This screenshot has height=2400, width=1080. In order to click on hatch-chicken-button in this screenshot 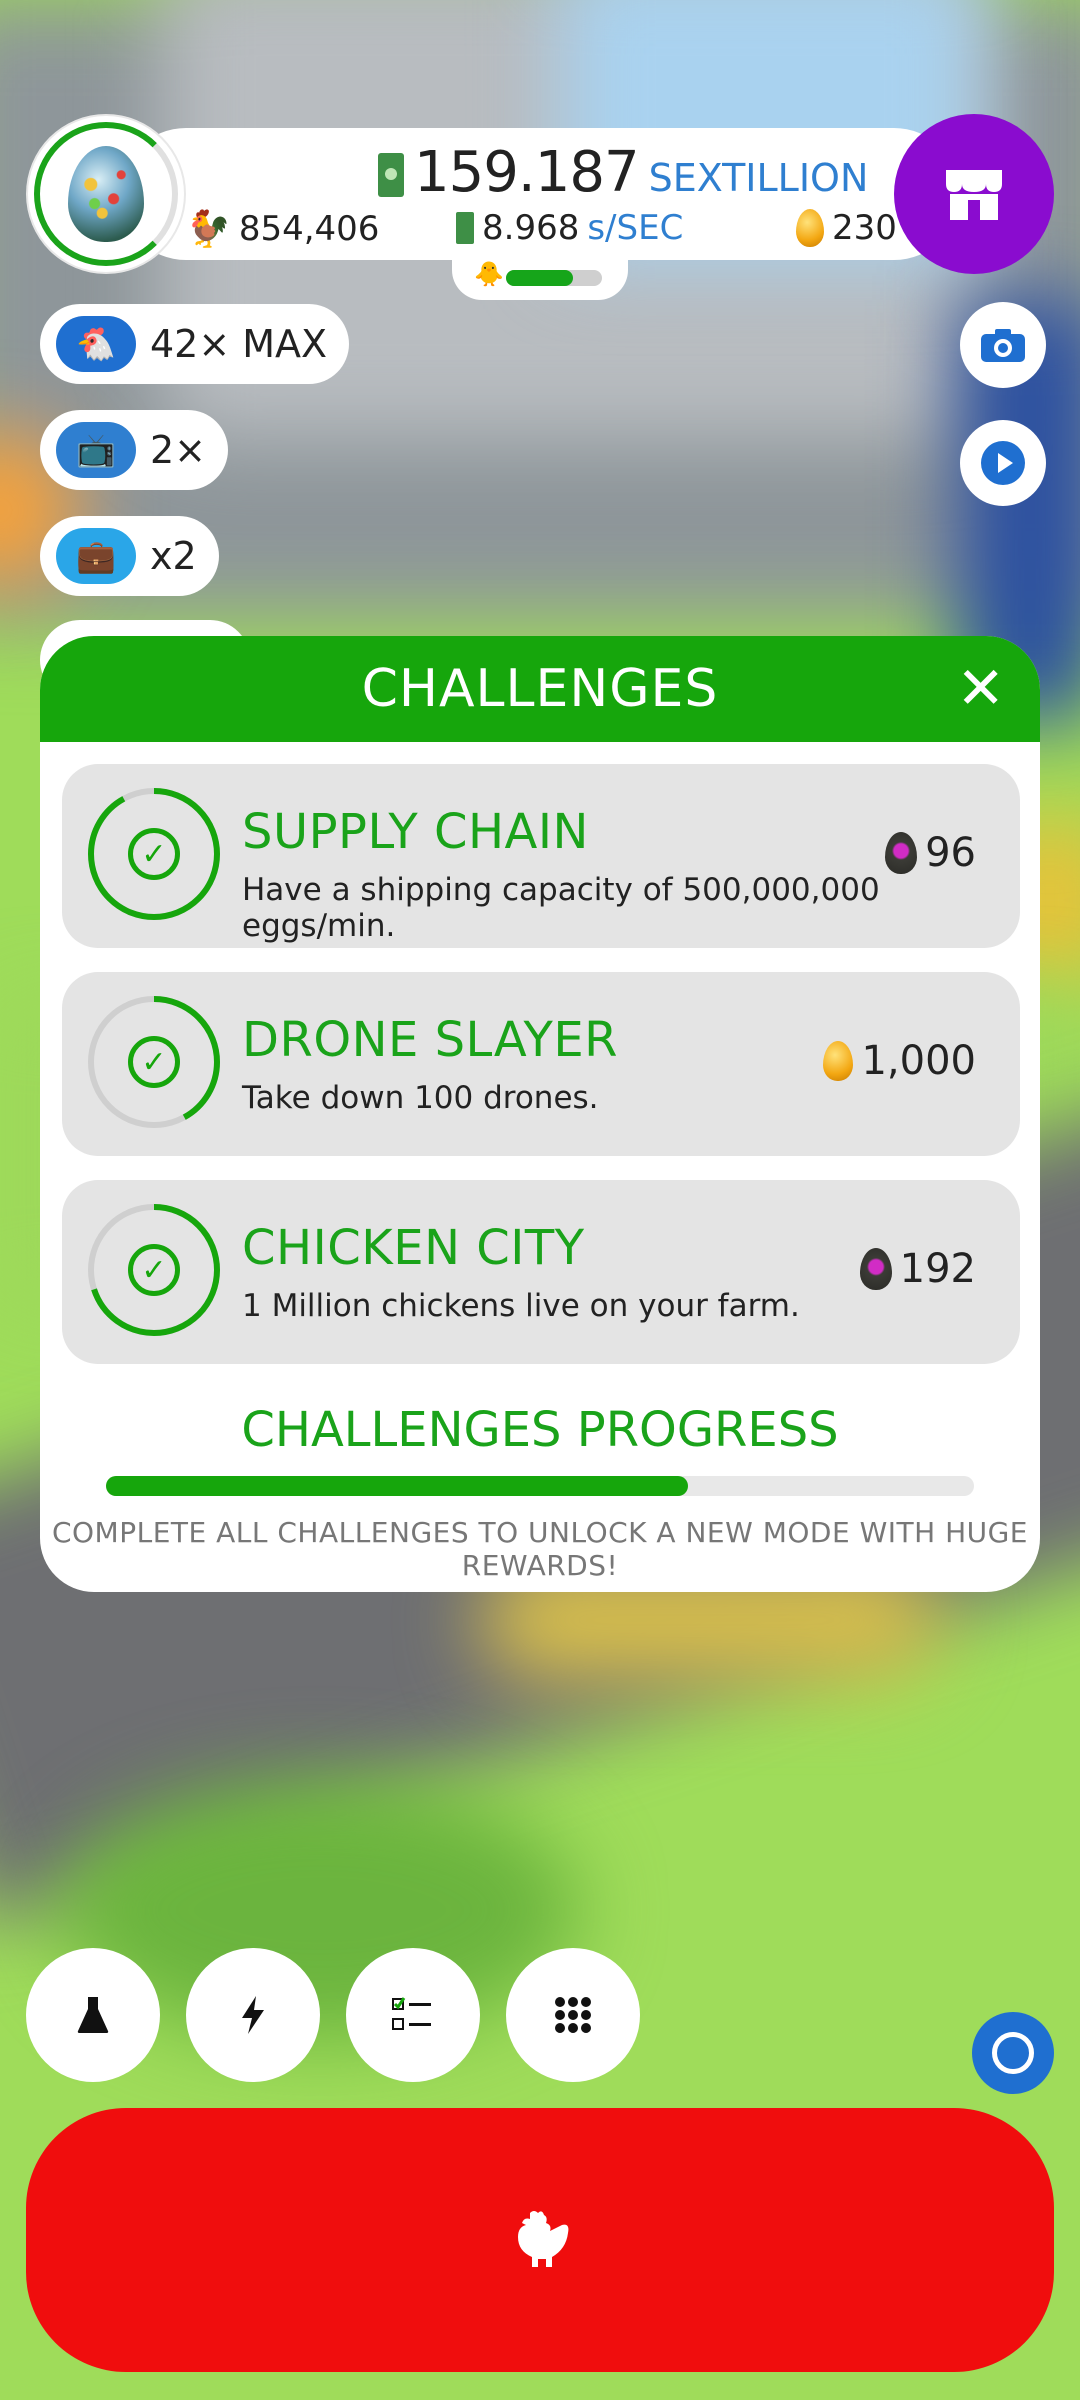, I will do `click(540, 2240)`.